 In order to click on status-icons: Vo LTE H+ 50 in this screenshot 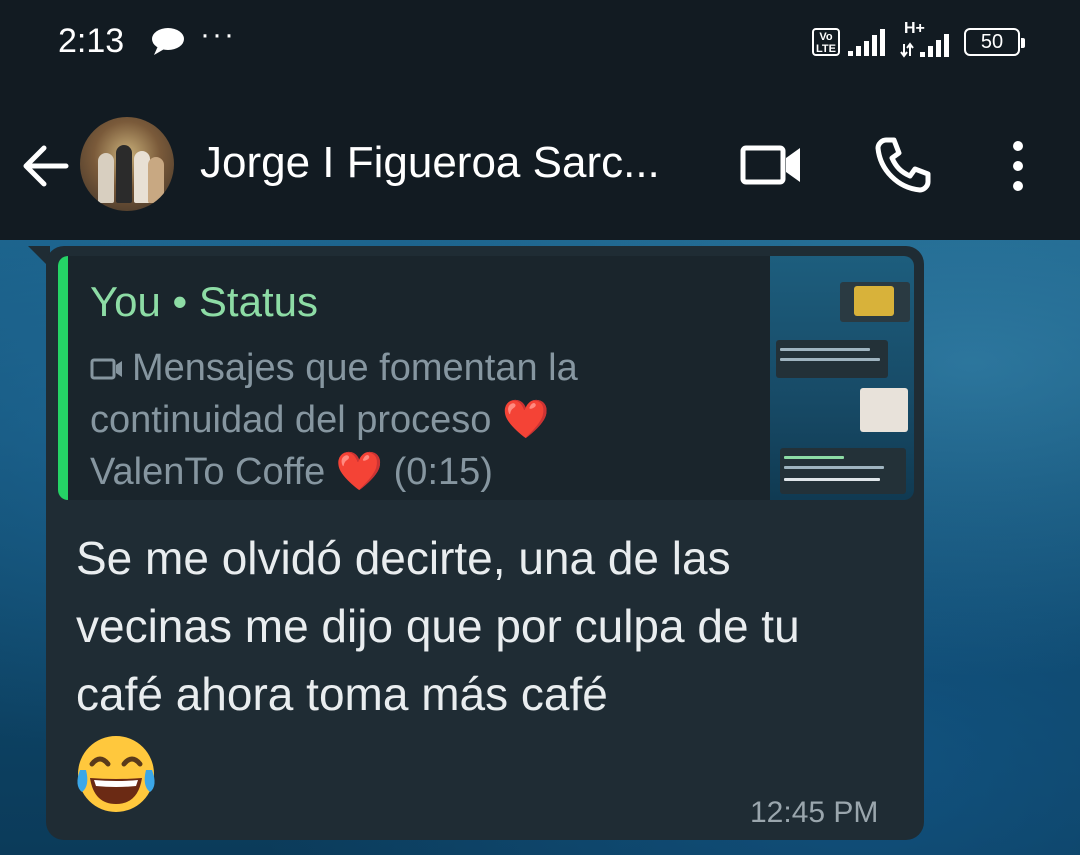, I will do `click(918, 41)`.